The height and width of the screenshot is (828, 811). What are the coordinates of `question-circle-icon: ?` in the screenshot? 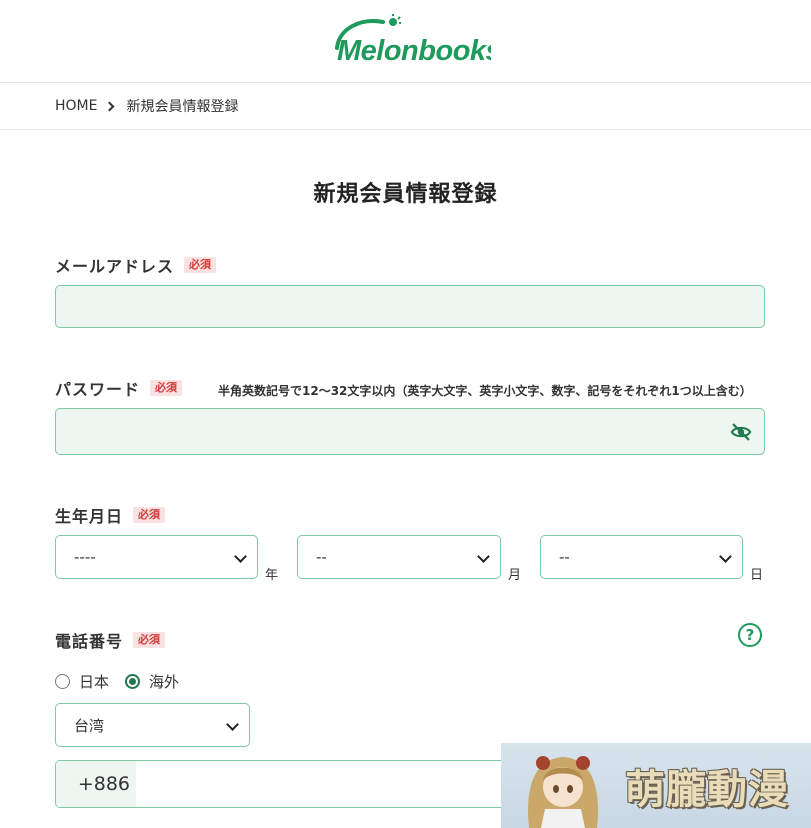 It's located at (750, 635).